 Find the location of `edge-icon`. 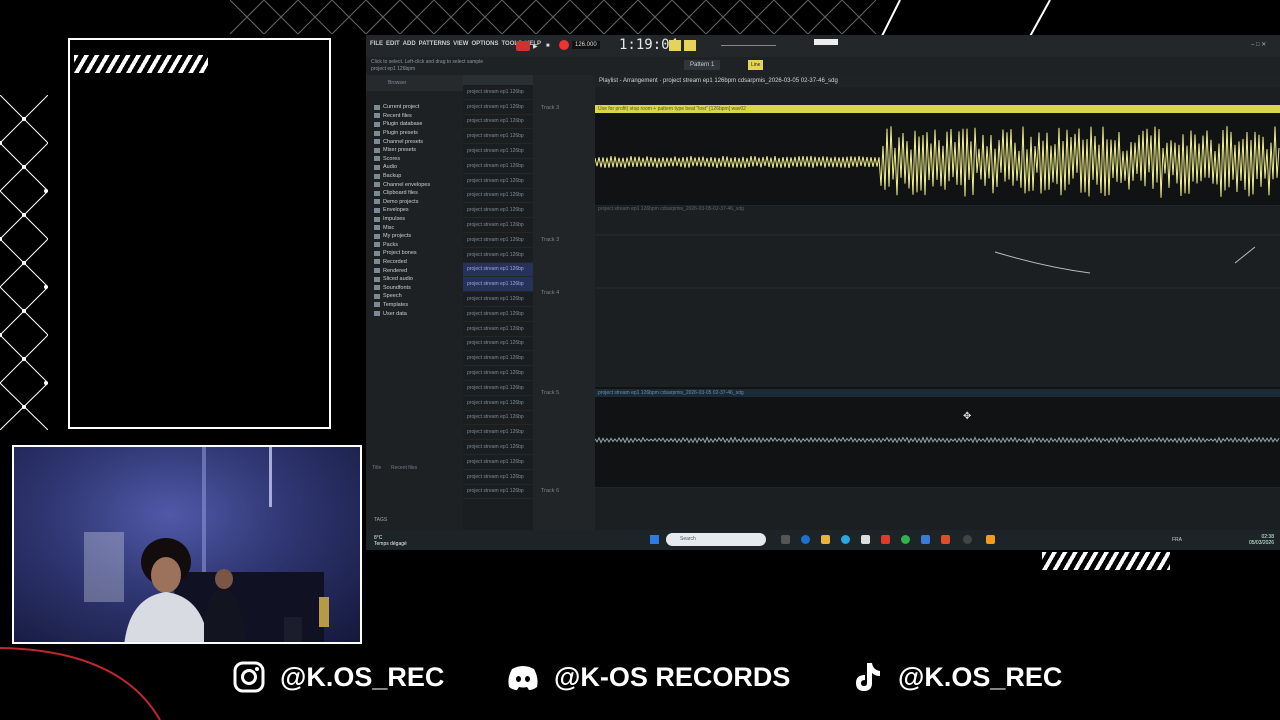

edge-icon is located at coordinates (805, 539).